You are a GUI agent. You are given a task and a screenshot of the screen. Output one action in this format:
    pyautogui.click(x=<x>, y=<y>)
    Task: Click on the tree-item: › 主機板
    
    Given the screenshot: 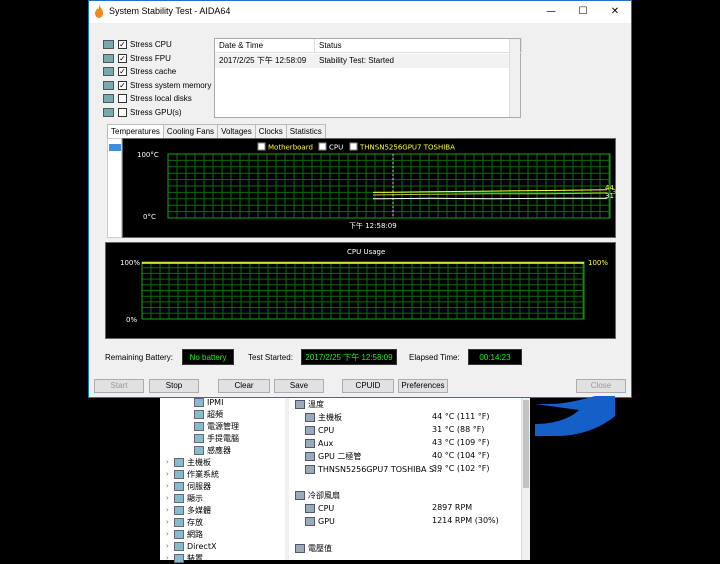 What is the action you would take?
    pyautogui.click(x=188, y=462)
    